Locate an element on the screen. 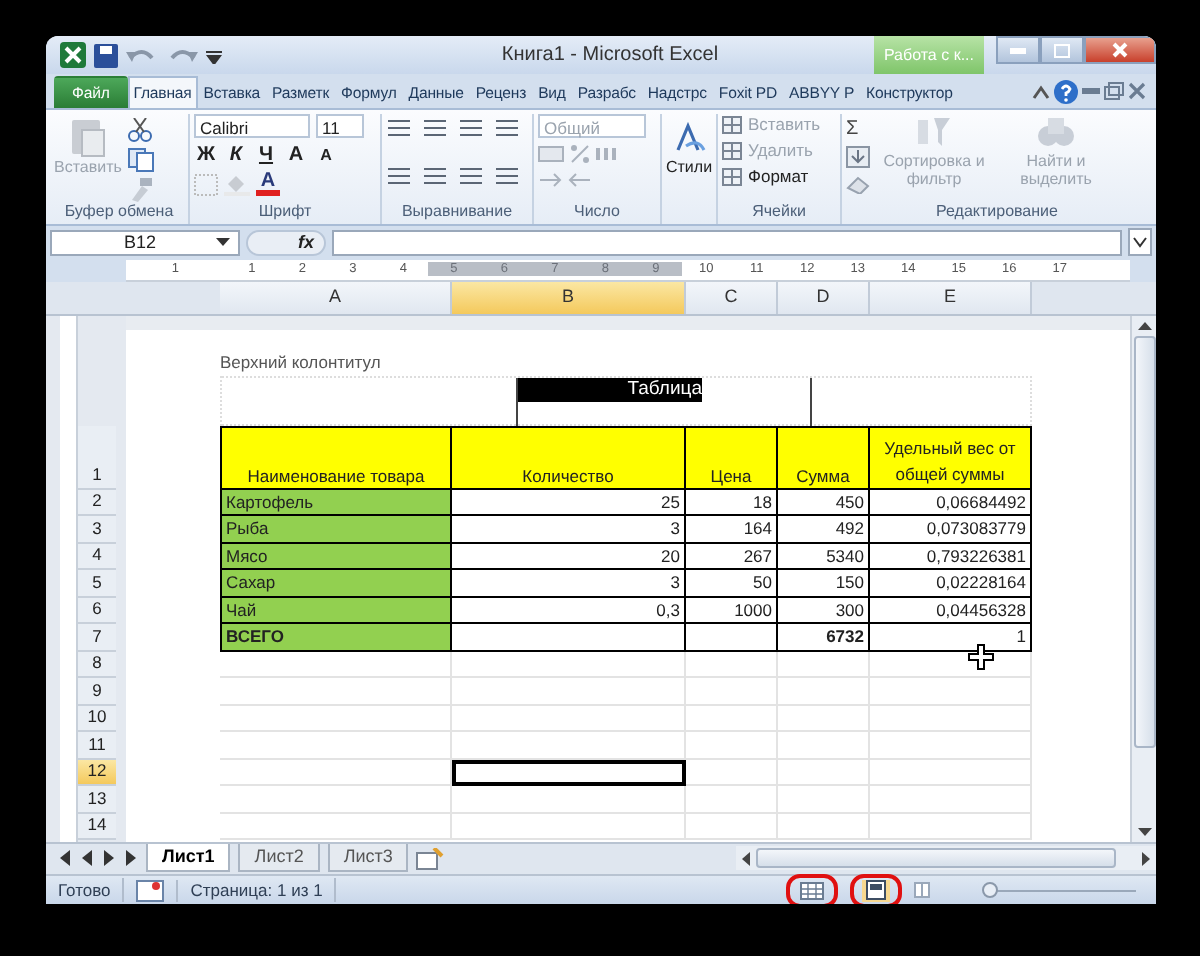 This screenshot has height=956, width=1200. table-cell: 450 is located at coordinates (824, 503).